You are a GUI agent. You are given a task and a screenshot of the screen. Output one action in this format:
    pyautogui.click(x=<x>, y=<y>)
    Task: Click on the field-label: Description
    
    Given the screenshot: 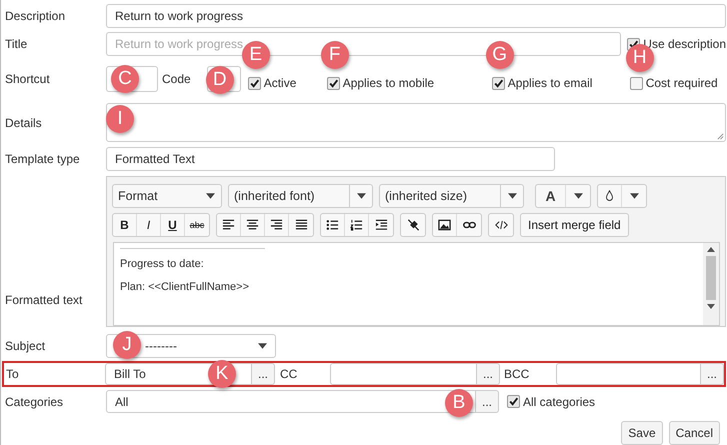 What is the action you would take?
    pyautogui.click(x=35, y=16)
    